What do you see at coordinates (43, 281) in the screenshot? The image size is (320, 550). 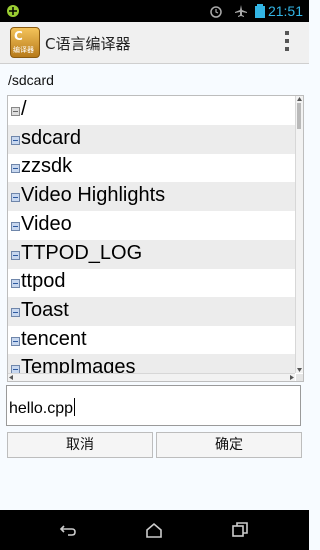 I see `folder-name: ttpod` at bounding box center [43, 281].